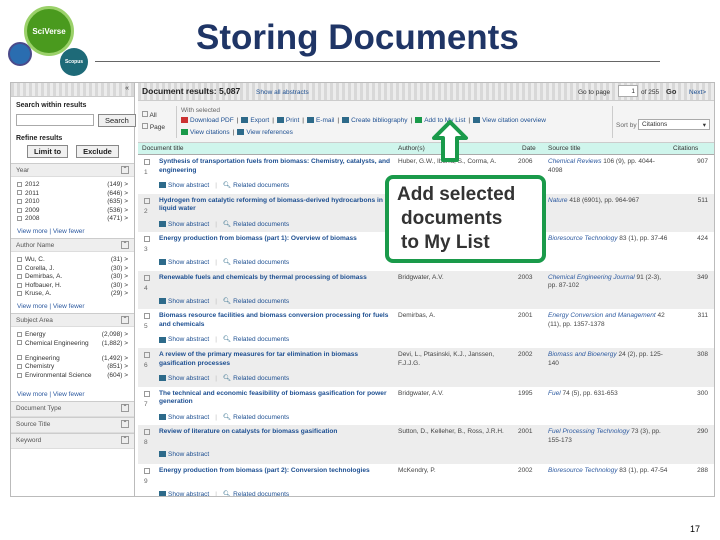 This screenshot has width=720, height=540. I want to click on facet-item-count: (1,492) >, so click(115, 358).